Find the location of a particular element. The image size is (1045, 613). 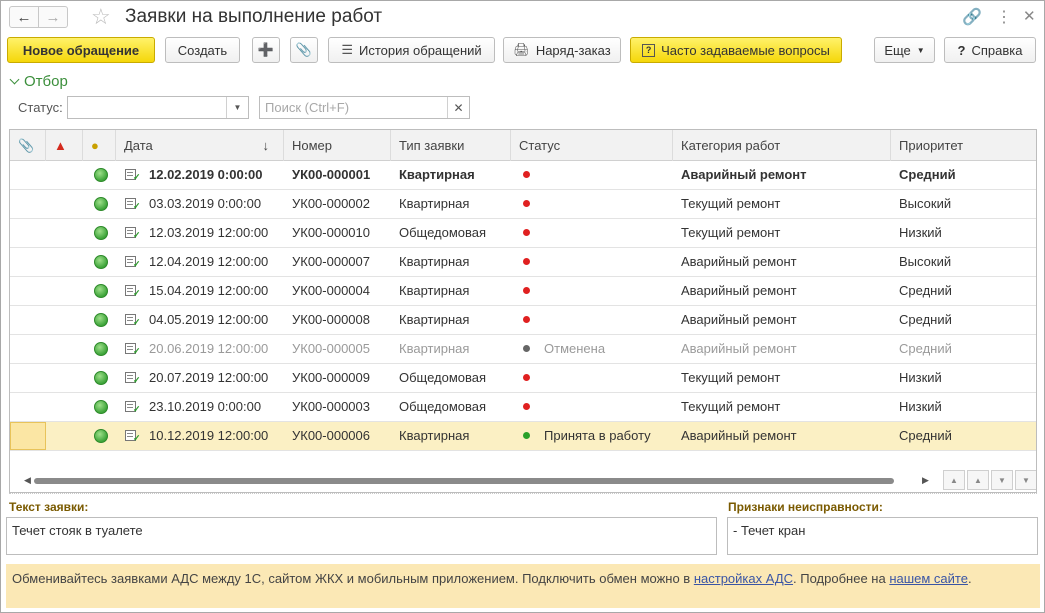

fault-signs-field: - Течет кран is located at coordinates (882, 536).